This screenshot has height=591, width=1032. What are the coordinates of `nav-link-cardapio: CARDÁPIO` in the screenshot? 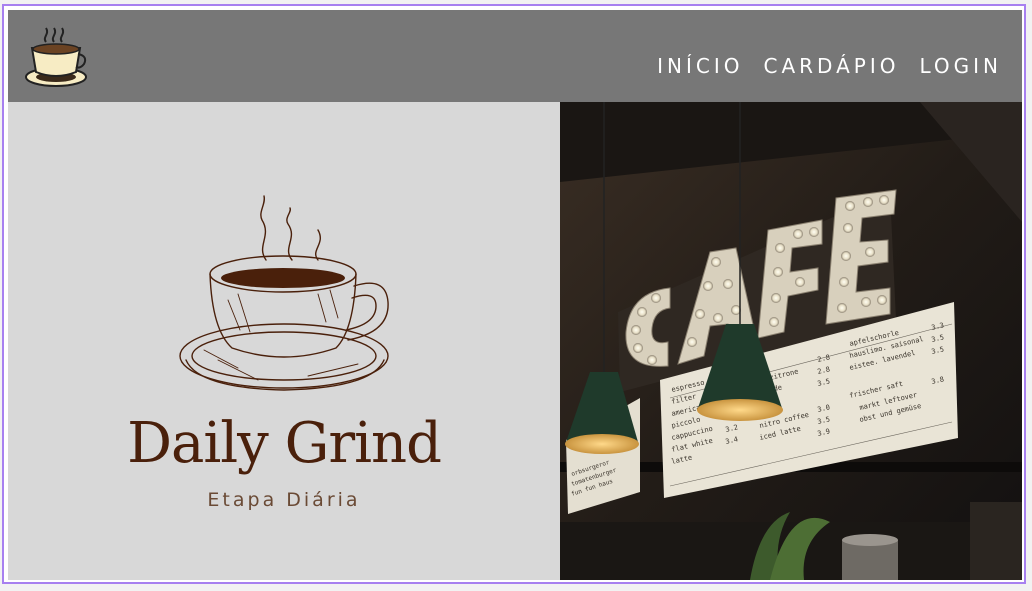 It's located at (831, 66).